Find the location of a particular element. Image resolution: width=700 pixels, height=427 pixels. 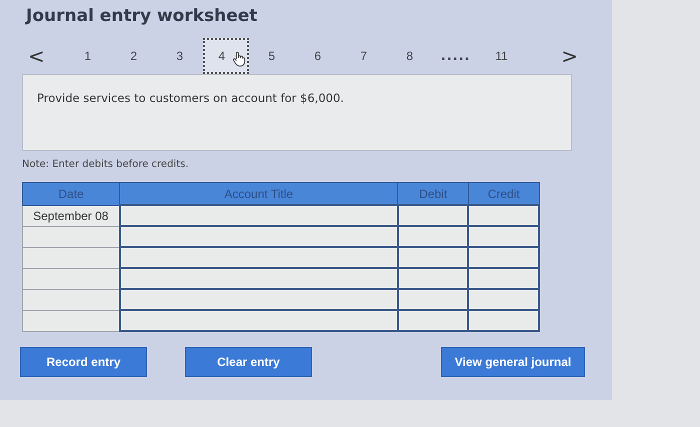

question-text: Provide services to customers on account for $6,000. is located at coordinates (190, 98).